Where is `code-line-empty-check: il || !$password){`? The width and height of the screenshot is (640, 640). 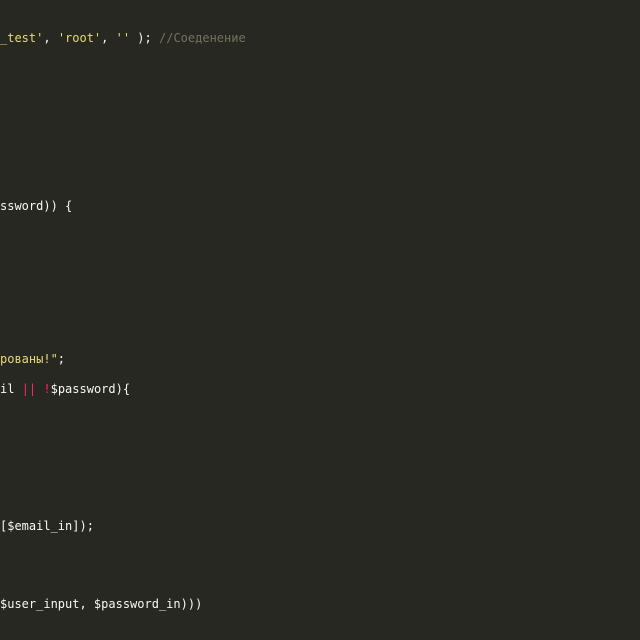
code-line-empty-check: il || !$password){ is located at coordinates (65, 389).